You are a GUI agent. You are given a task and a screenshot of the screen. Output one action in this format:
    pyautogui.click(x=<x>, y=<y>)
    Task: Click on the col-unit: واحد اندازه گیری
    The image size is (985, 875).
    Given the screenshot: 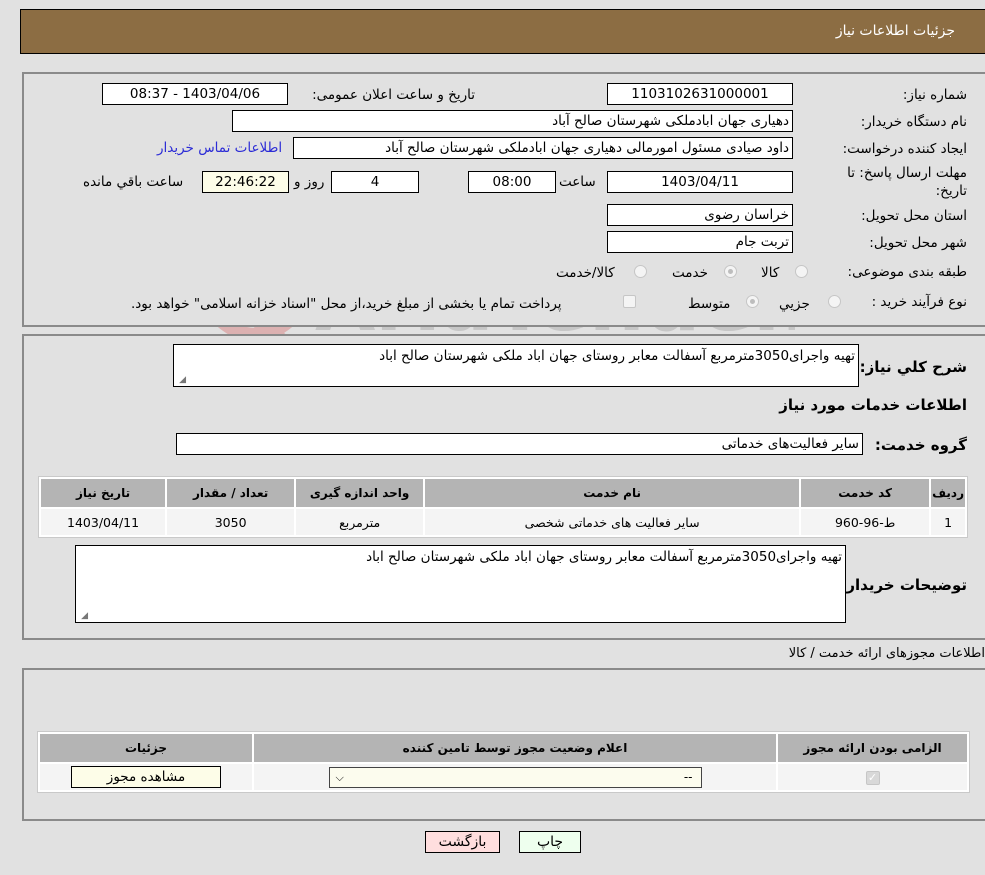 What is the action you would take?
    pyautogui.click(x=360, y=493)
    